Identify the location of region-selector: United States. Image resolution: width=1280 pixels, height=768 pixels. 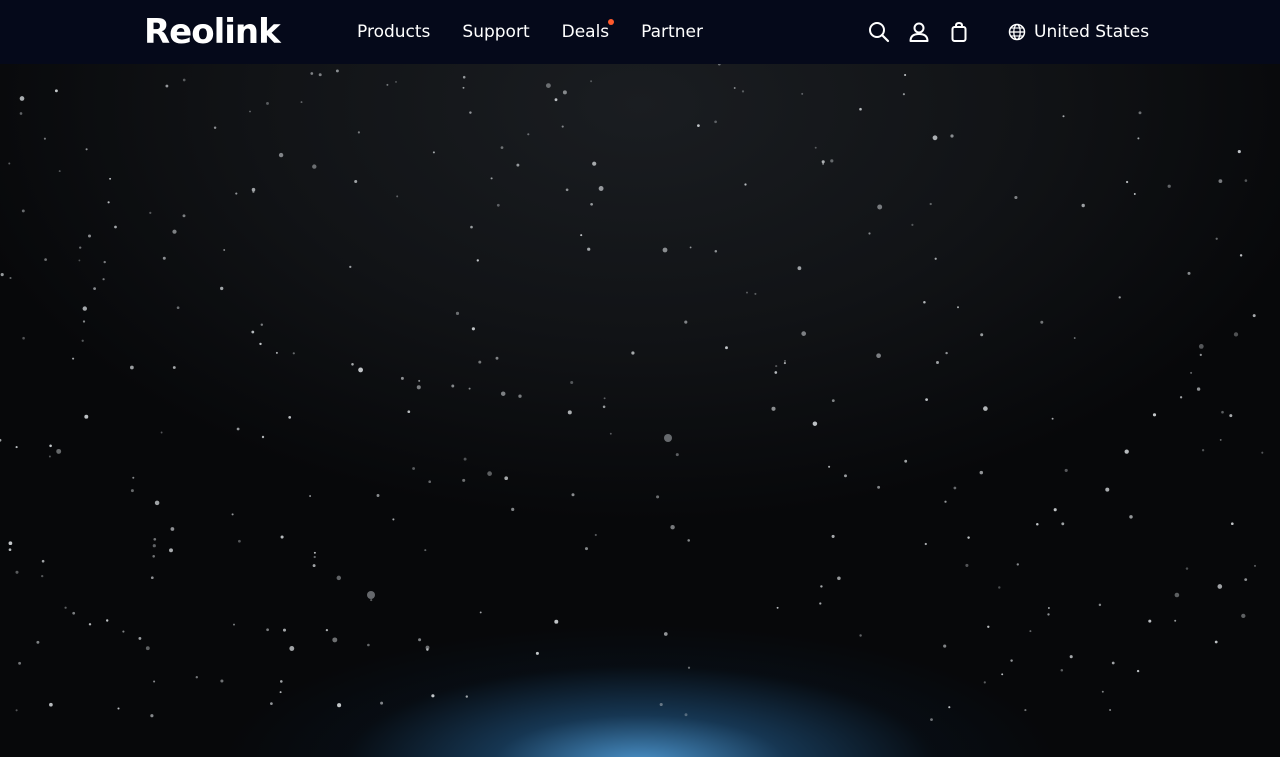
(1078, 32).